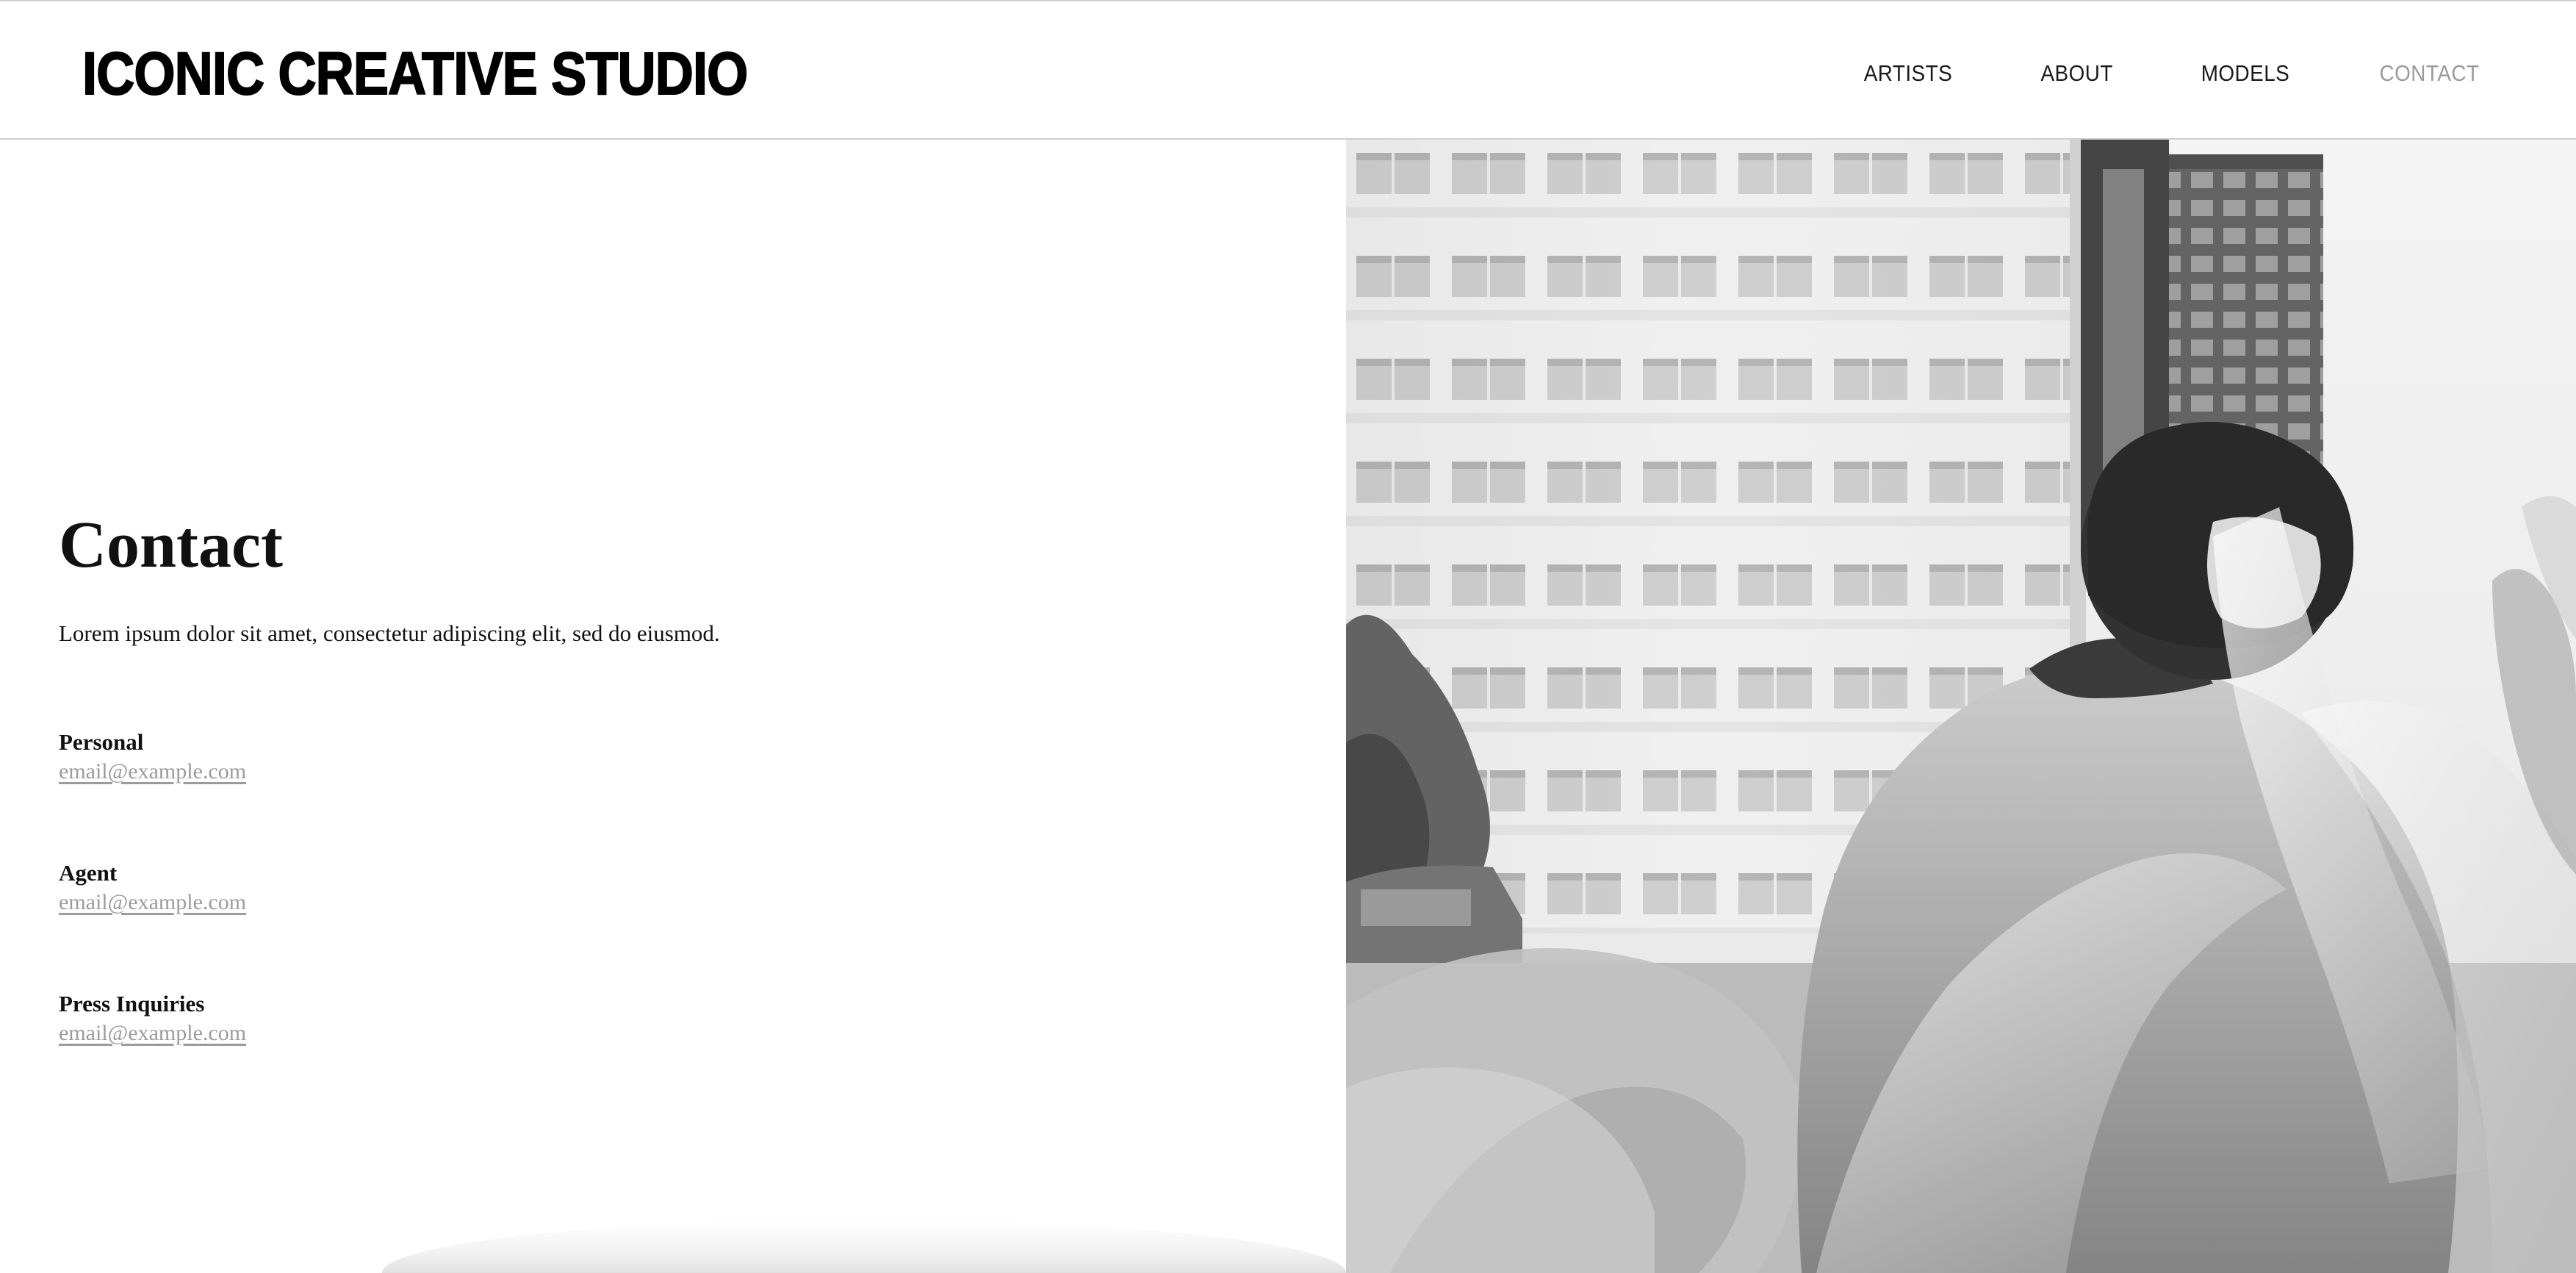 The width and height of the screenshot is (2576, 1273). What do you see at coordinates (2076, 73) in the screenshot?
I see `nav-about: ABOUT` at bounding box center [2076, 73].